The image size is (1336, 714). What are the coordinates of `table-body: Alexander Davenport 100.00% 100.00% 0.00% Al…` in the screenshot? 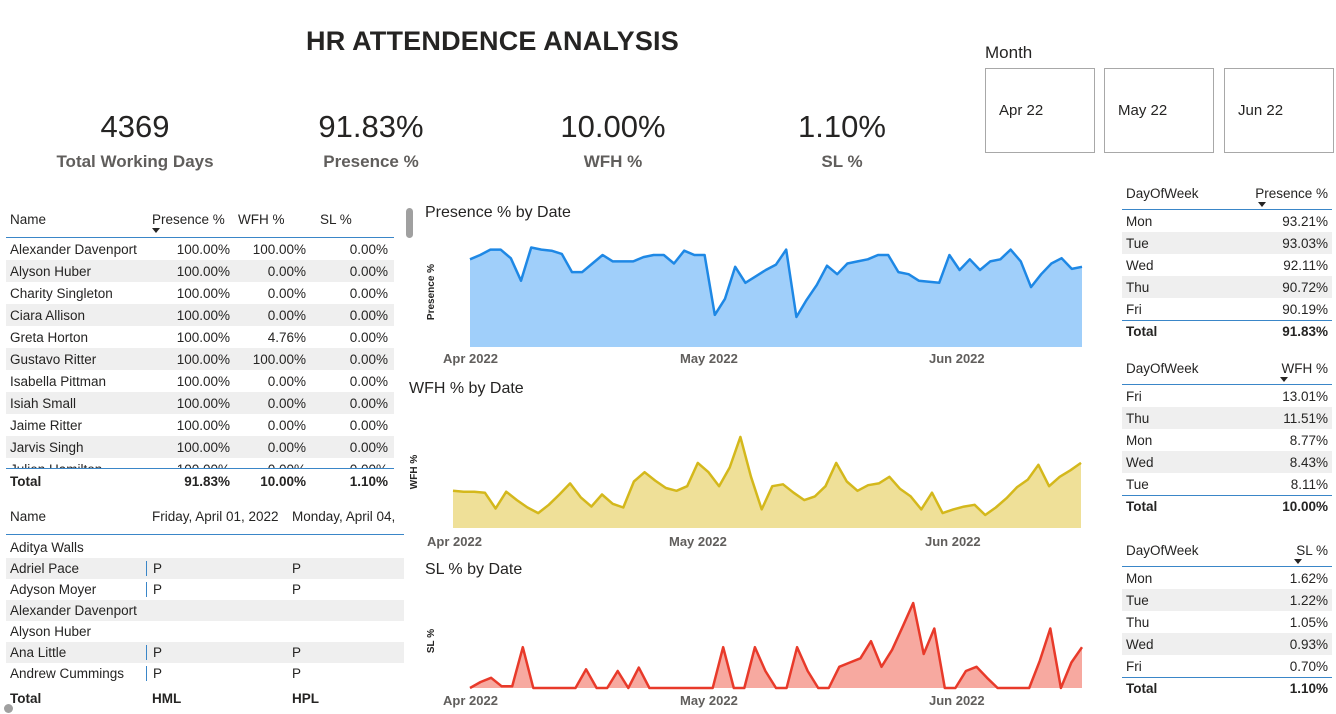 It's located at (200, 353).